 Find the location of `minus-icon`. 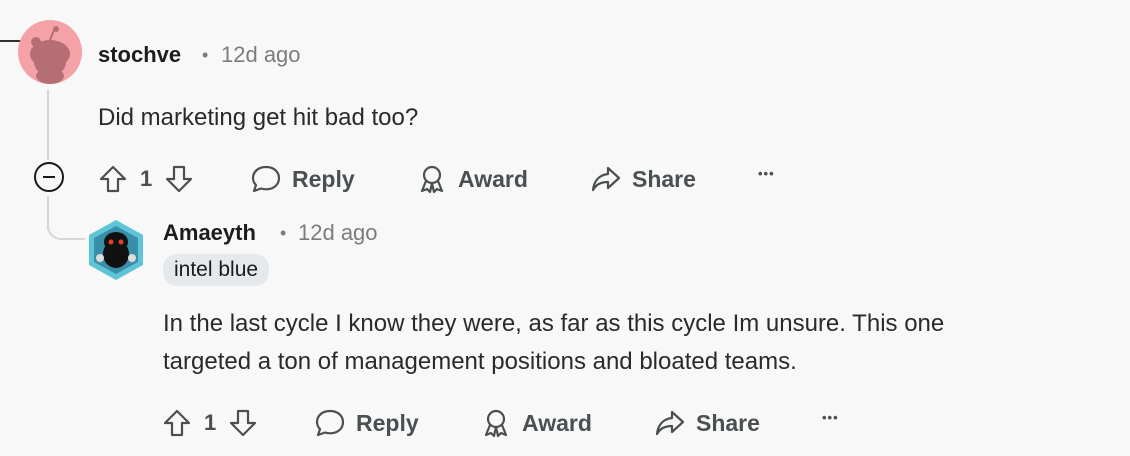

minus-icon is located at coordinates (49, 177).